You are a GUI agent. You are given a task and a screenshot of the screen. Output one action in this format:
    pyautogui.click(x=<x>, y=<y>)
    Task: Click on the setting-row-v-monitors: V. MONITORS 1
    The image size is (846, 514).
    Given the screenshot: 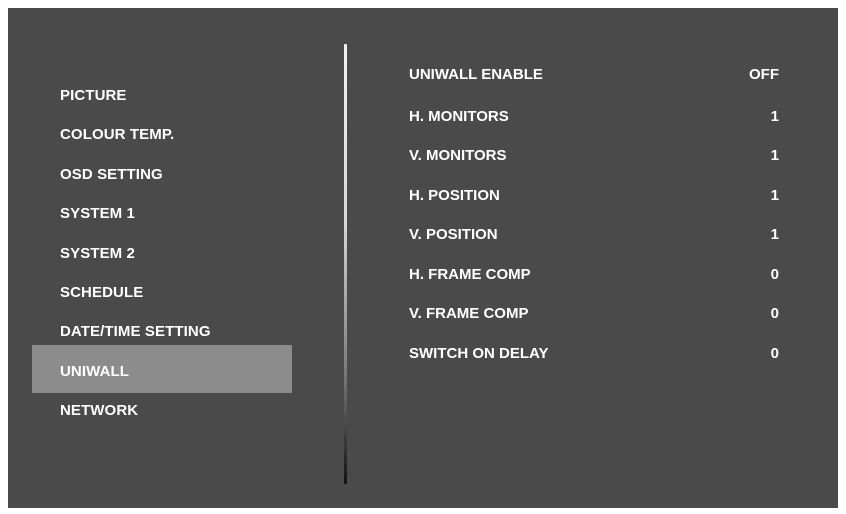 What is the action you would take?
    pyautogui.click(x=594, y=156)
    